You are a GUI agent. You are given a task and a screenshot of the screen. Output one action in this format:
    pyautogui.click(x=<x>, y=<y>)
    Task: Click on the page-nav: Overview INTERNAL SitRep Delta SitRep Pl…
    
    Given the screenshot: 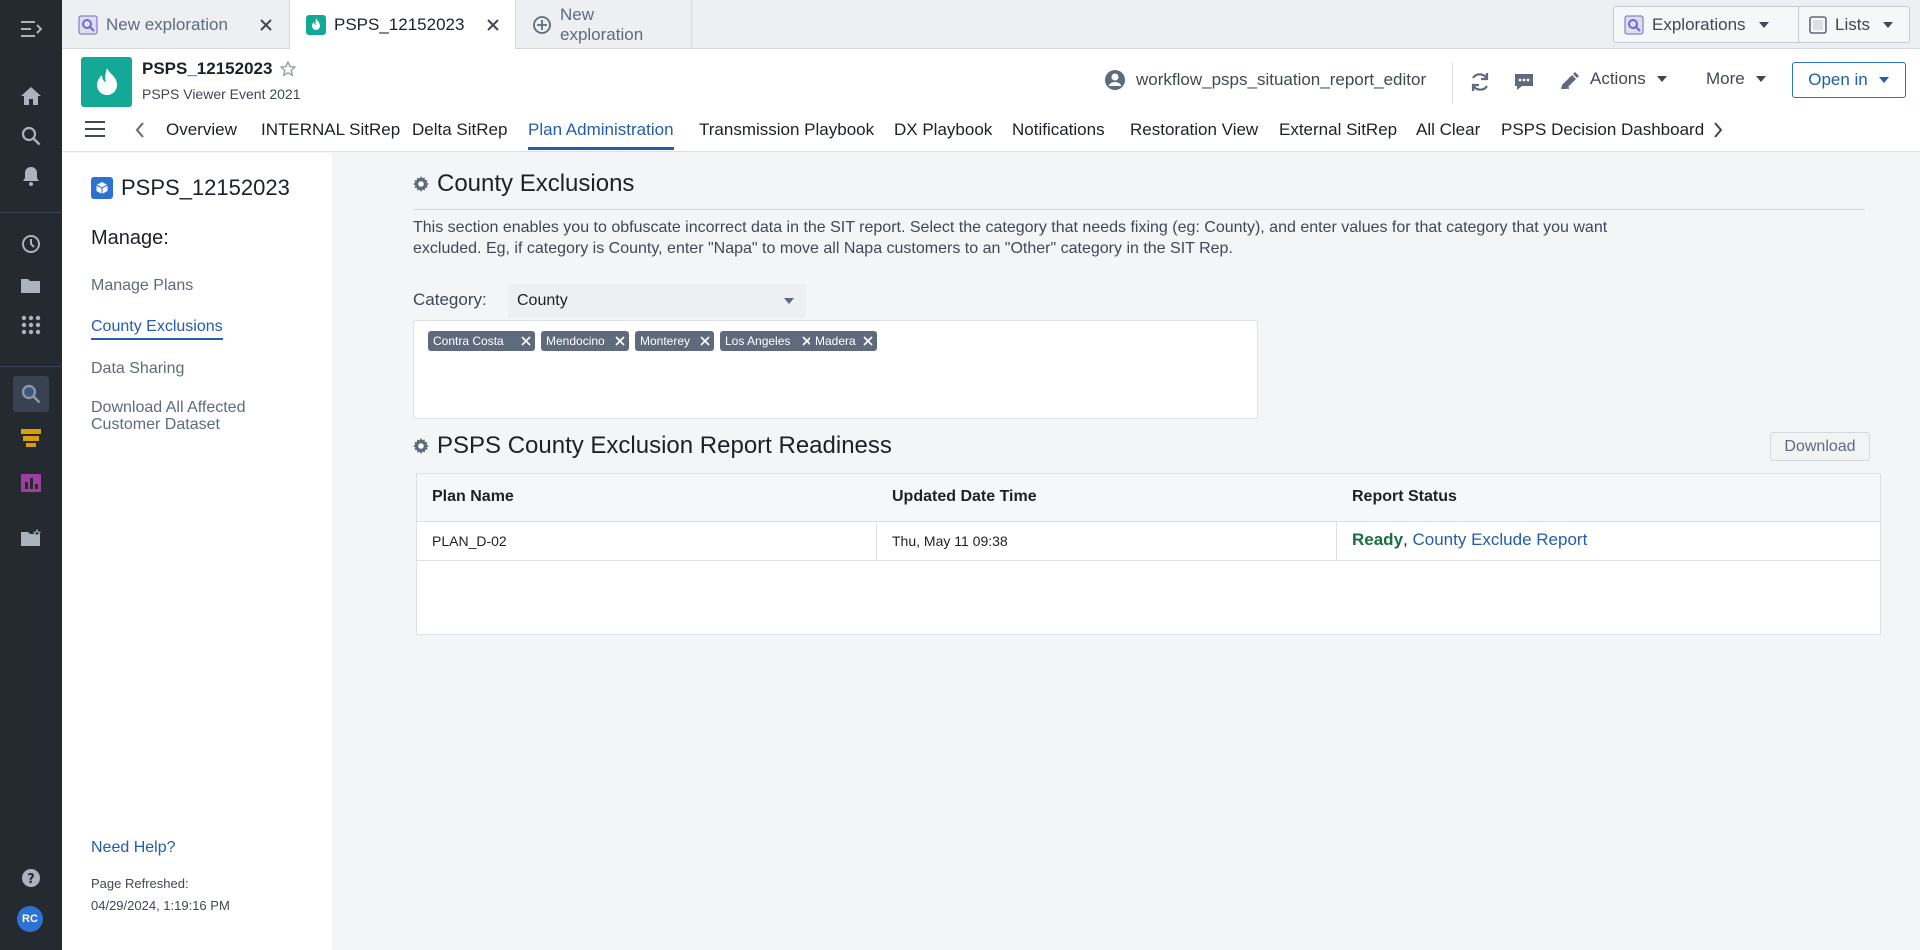 What is the action you would take?
    pyautogui.click(x=991, y=132)
    